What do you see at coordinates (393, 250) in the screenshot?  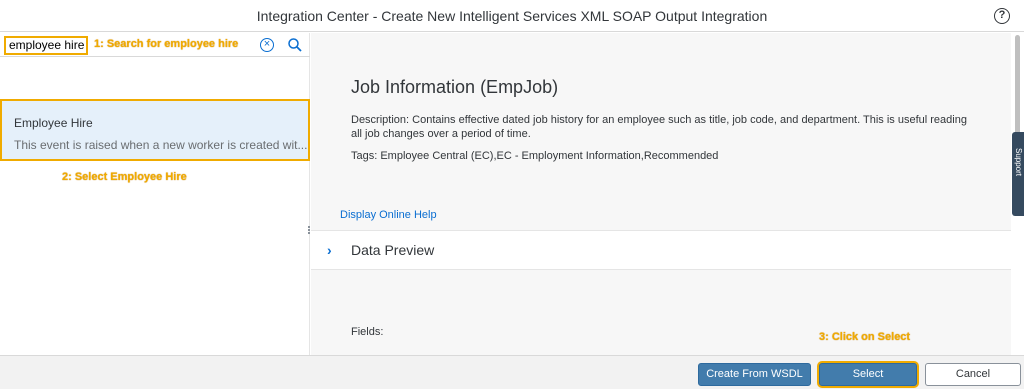 I see `data-preview-label: Data Preview` at bounding box center [393, 250].